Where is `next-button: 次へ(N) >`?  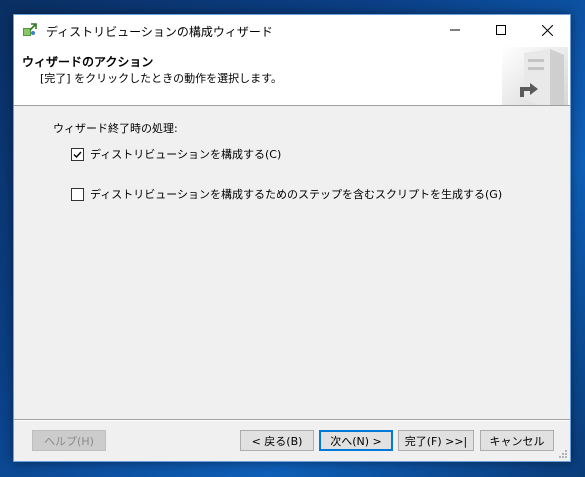
next-button: 次へ(N) > is located at coordinates (356, 440).